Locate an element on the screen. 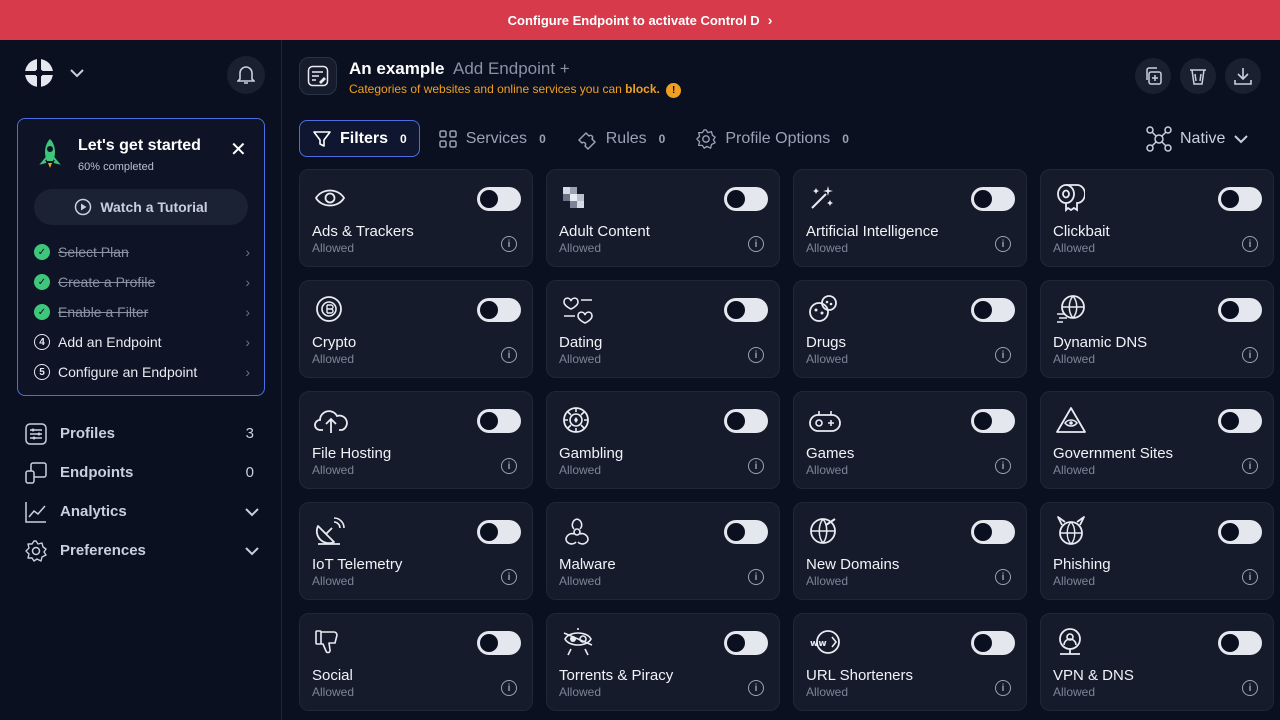 The width and height of the screenshot is (1280, 720). filter-card-vpn-dns: VPN & DNS Allowed i is located at coordinates (1157, 662).